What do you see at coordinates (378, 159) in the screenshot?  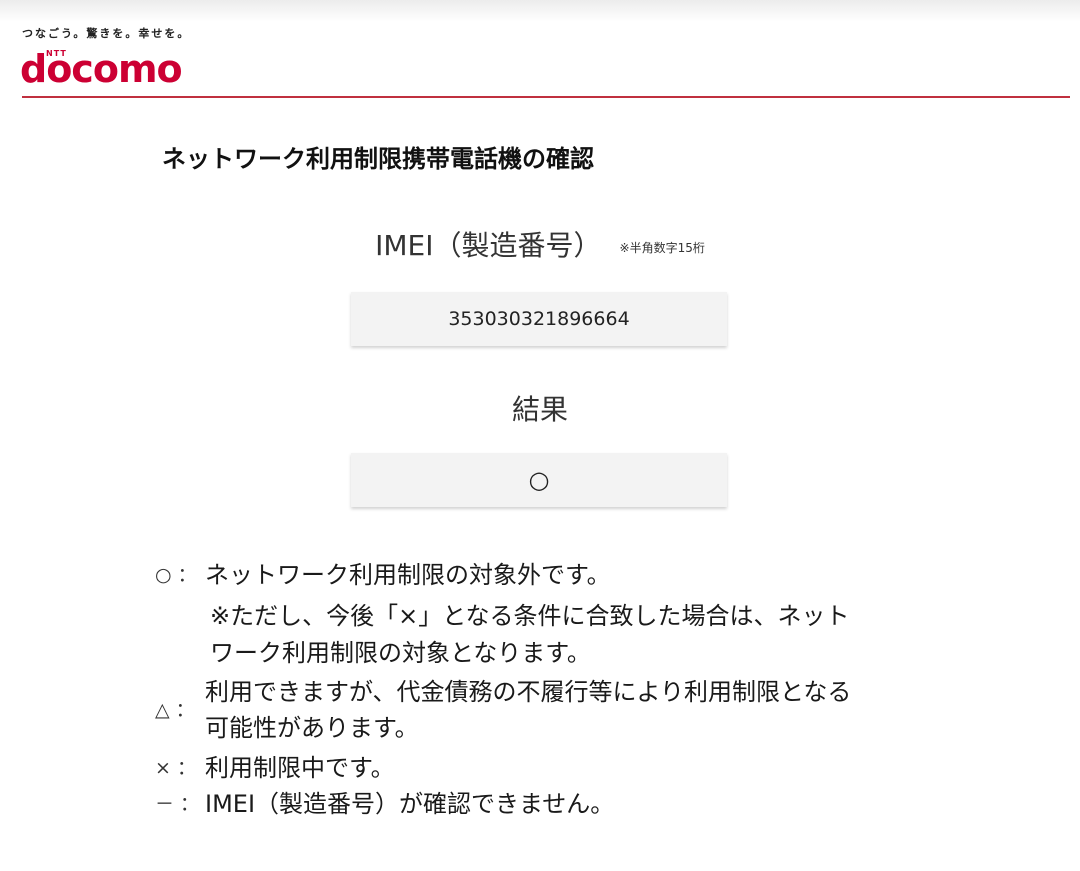 I see `page-title: ネットワーク利用制限携帯電話機の確認` at bounding box center [378, 159].